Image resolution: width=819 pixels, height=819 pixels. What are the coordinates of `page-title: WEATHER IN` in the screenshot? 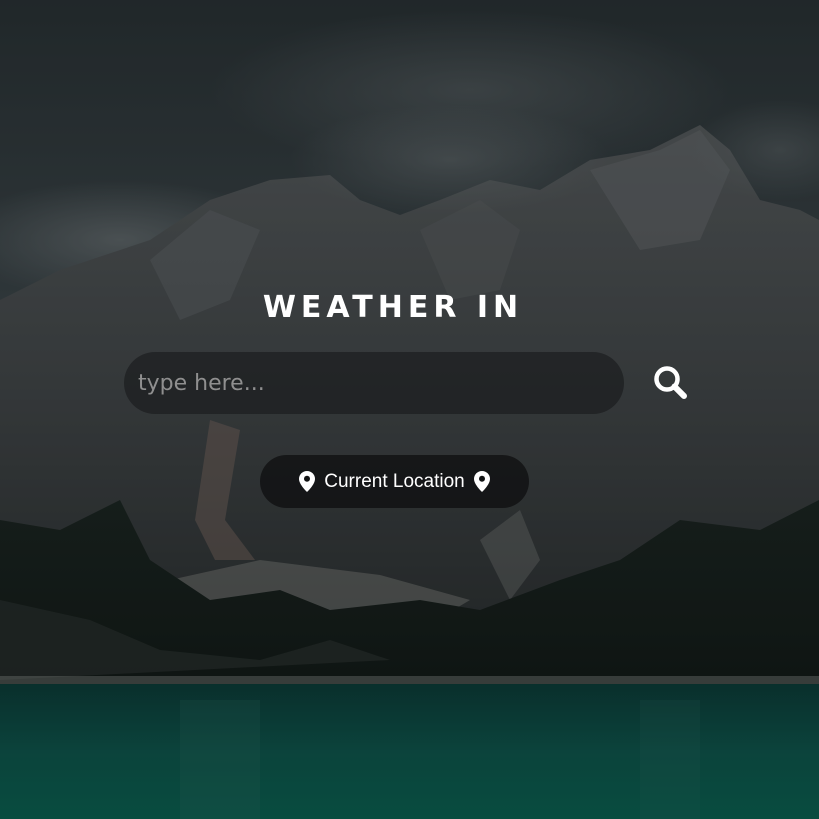 It's located at (393, 307).